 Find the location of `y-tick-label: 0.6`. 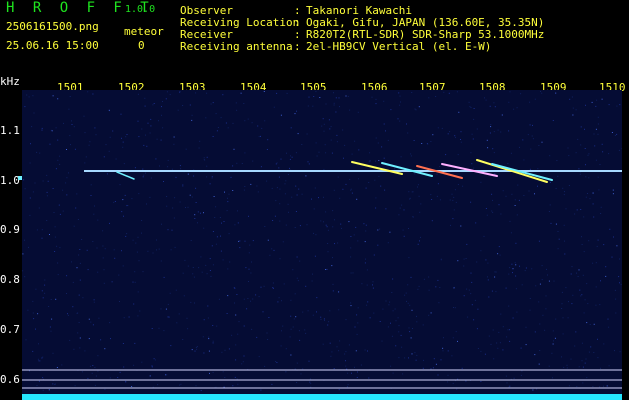

y-tick-label: 0.6 is located at coordinates (10, 379).